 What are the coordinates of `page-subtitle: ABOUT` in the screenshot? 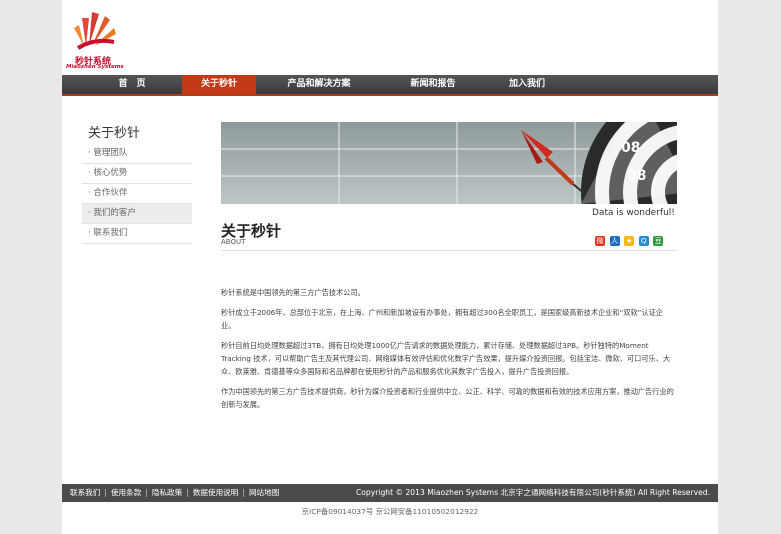 It's located at (233, 242).